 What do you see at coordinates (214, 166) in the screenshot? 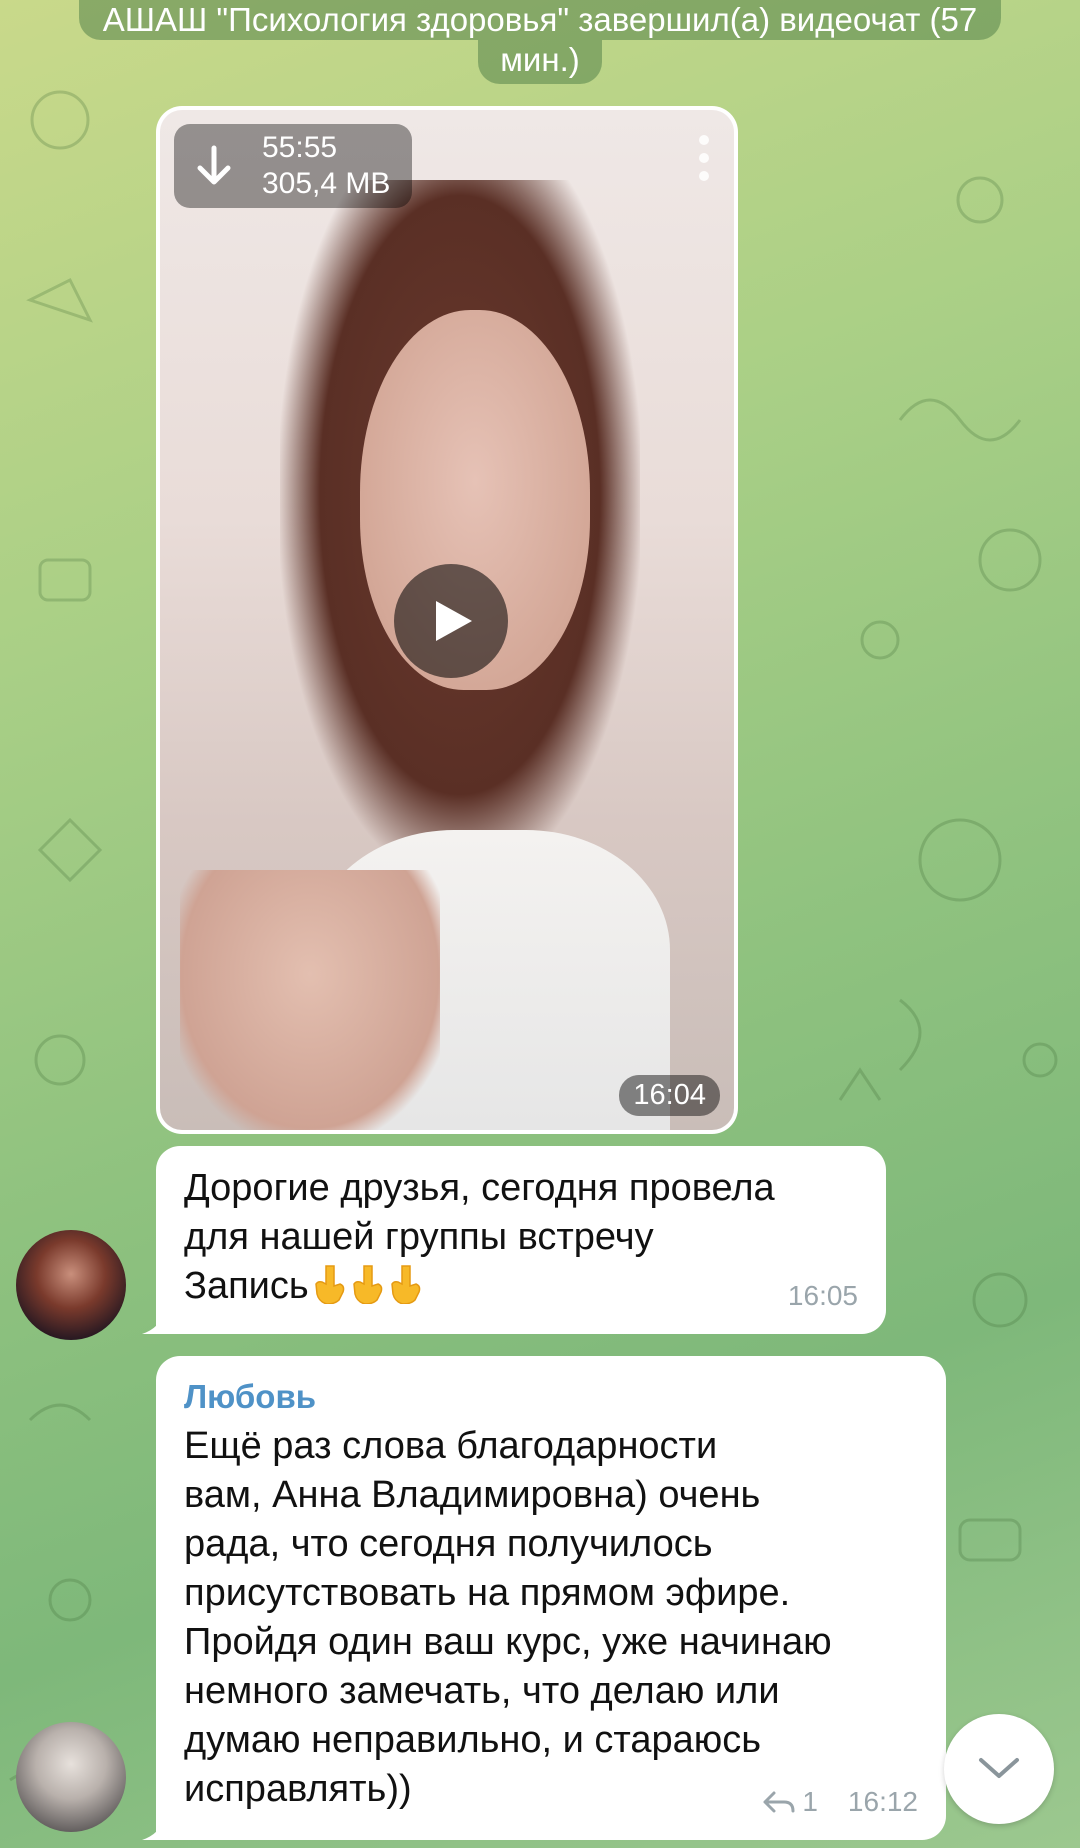
I see `download-arrow-icon` at bounding box center [214, 166].